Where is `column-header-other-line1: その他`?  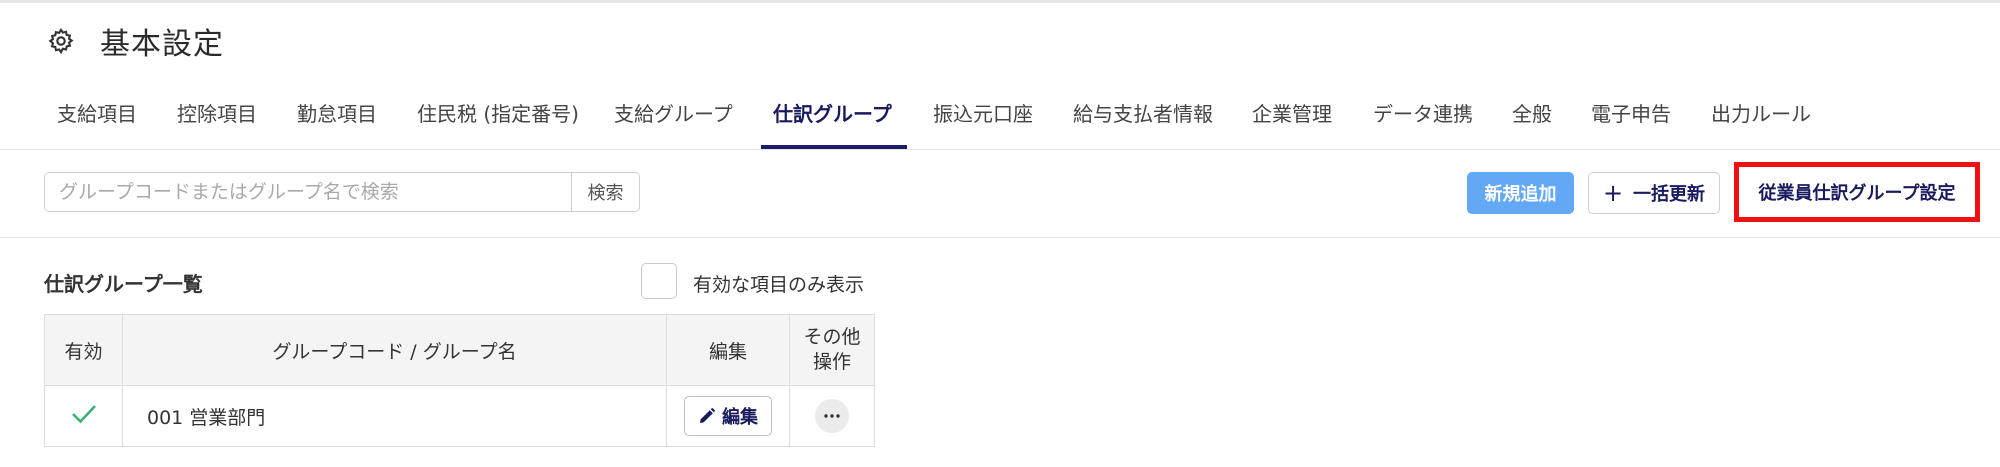 column-header-other-line1: その他 is located at coordinates (832, 337).